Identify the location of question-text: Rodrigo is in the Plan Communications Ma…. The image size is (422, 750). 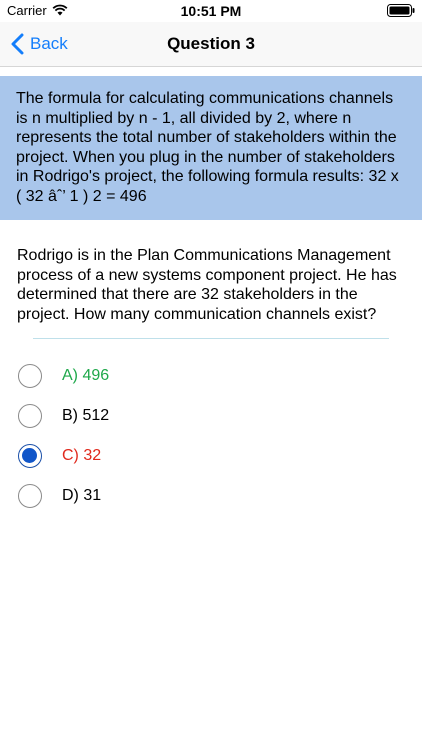
(207, 285).